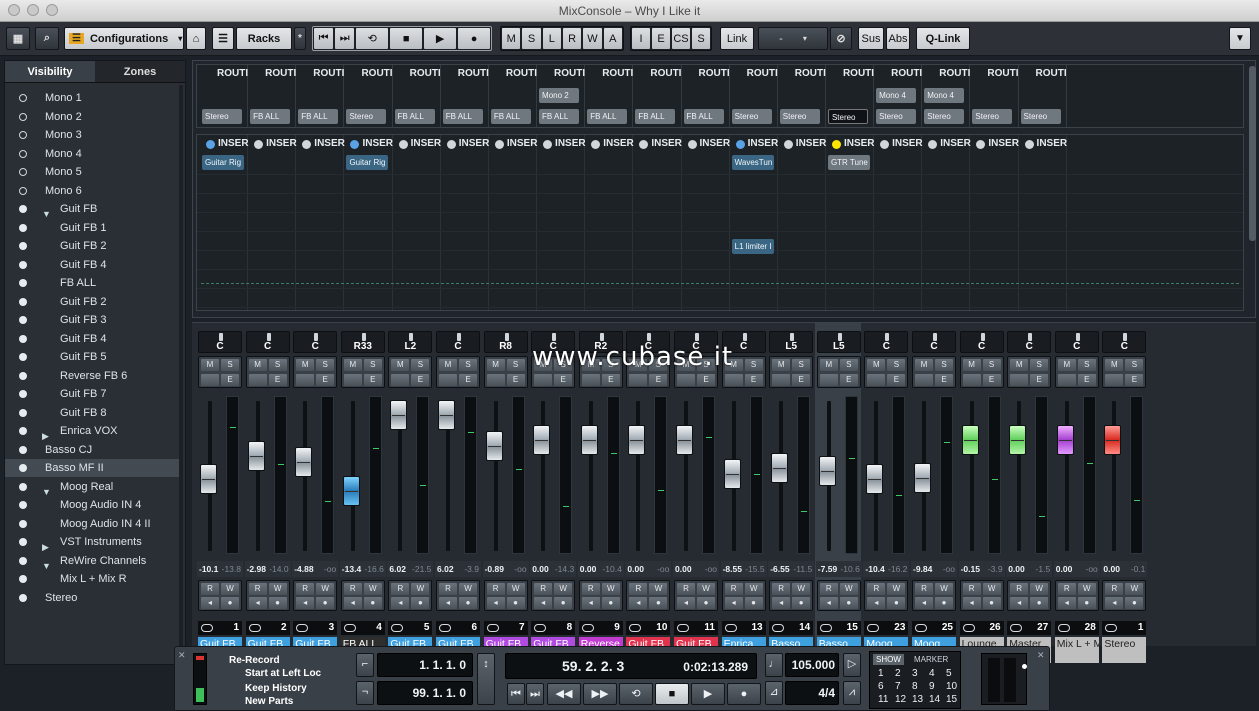 The width and height of the screenshot is (1259, 711). Describe the element at coordinates (934, 699) in the screenshot. I see `marker-button: 14` at that location.